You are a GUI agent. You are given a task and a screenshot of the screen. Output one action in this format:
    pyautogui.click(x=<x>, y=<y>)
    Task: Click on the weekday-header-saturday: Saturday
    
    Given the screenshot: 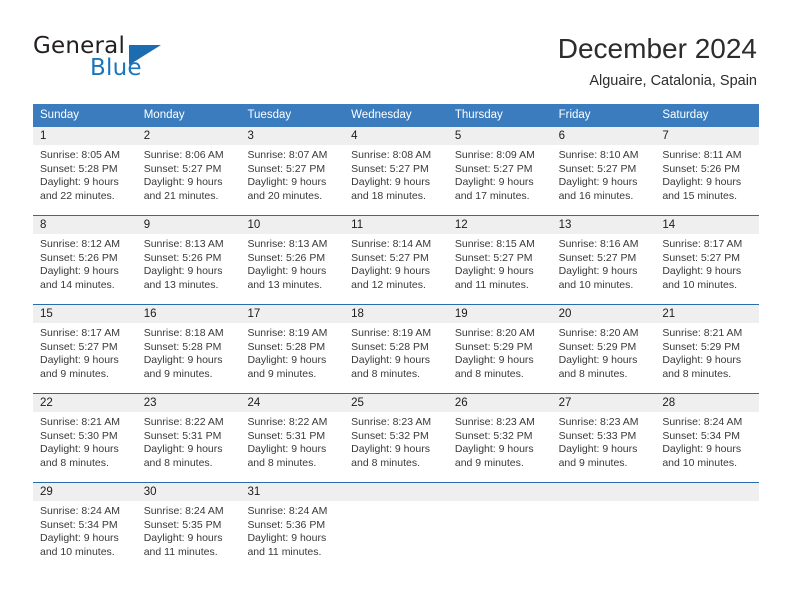 What is the action you would take?
    pyautogui.click(x=685, y=115)
    